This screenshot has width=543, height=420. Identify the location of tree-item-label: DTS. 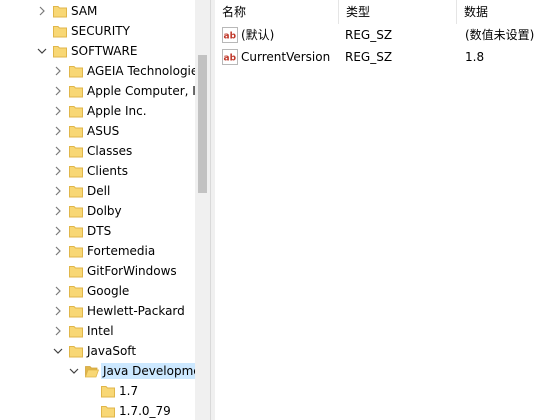
(99, 231).